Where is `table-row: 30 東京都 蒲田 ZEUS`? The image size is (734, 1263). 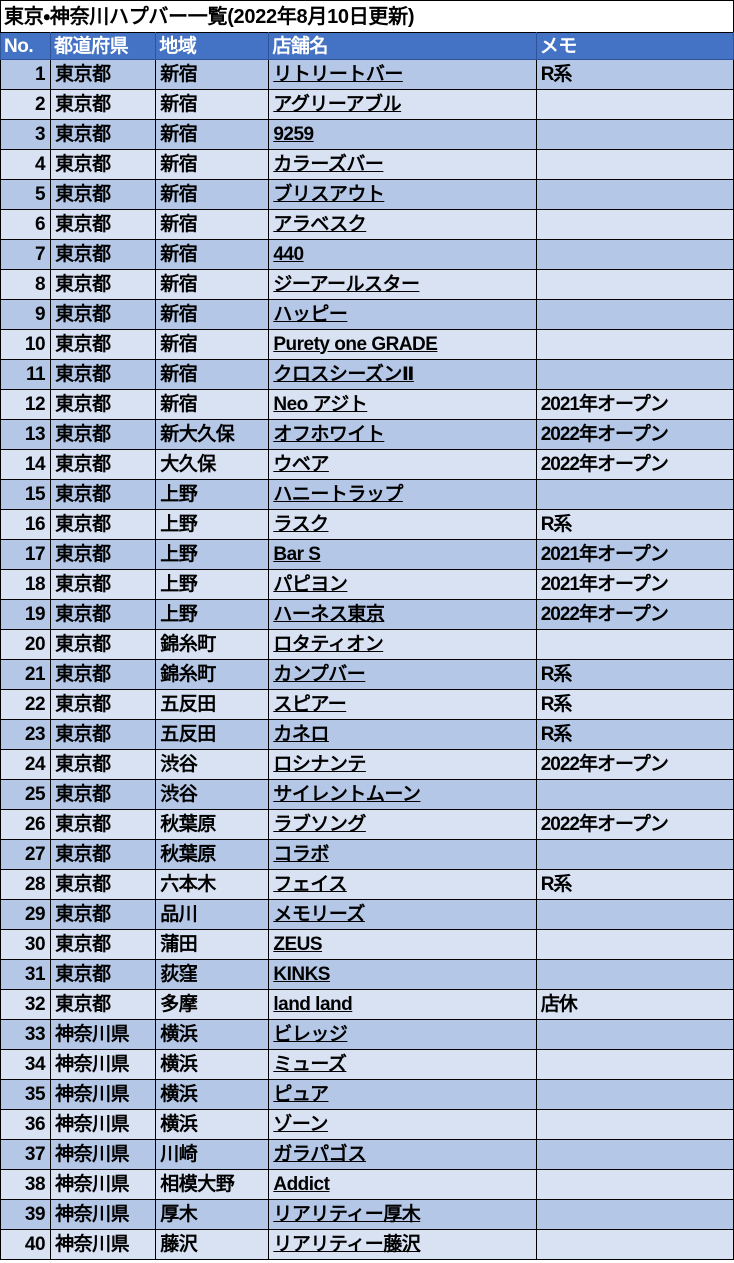 table-row: 30 東京都 蒲田 ZEUS is located at coordinates (367, 944).